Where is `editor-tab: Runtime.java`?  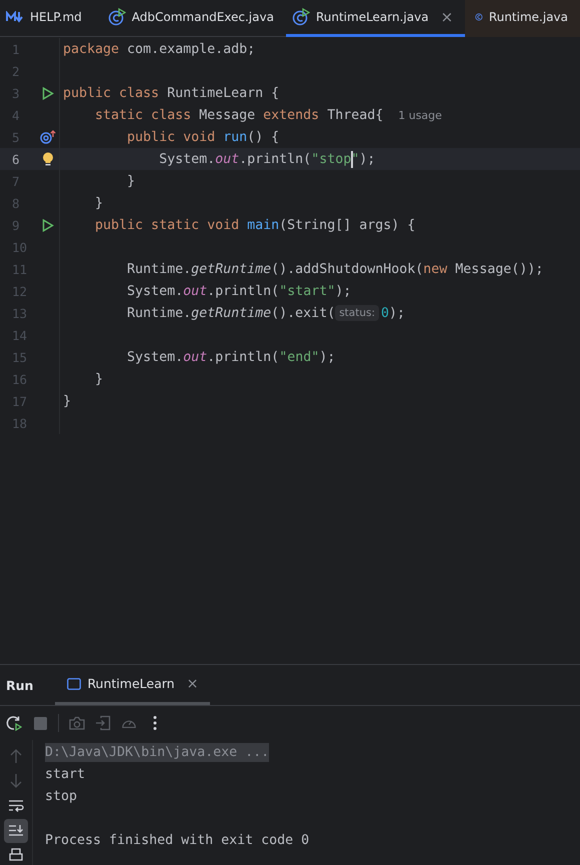
editor-tab: Runtime.java is located at coordinates (522, 18).